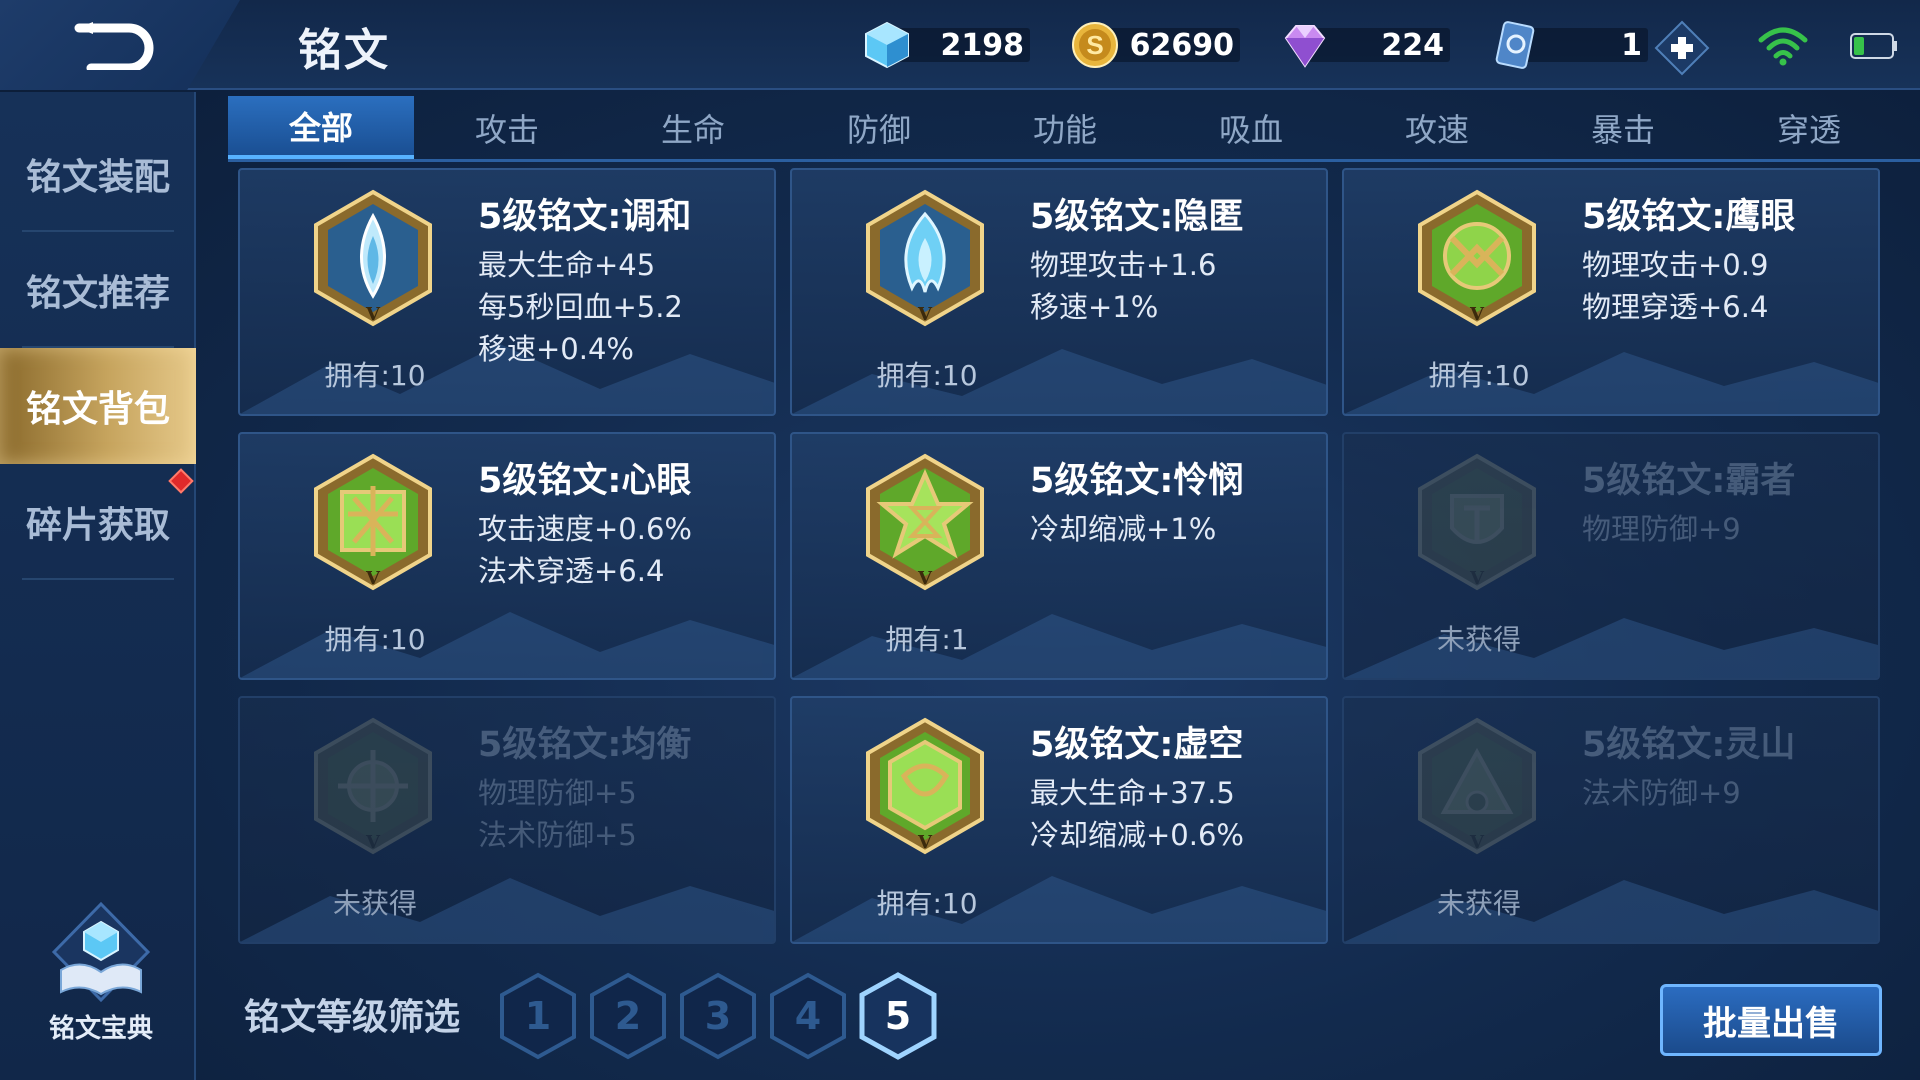  What do you see at coordinates (352, 1017) in the screenshot?
I see `level-filter-label: 铭文等级筛选` at bounding box center [352, 1017].